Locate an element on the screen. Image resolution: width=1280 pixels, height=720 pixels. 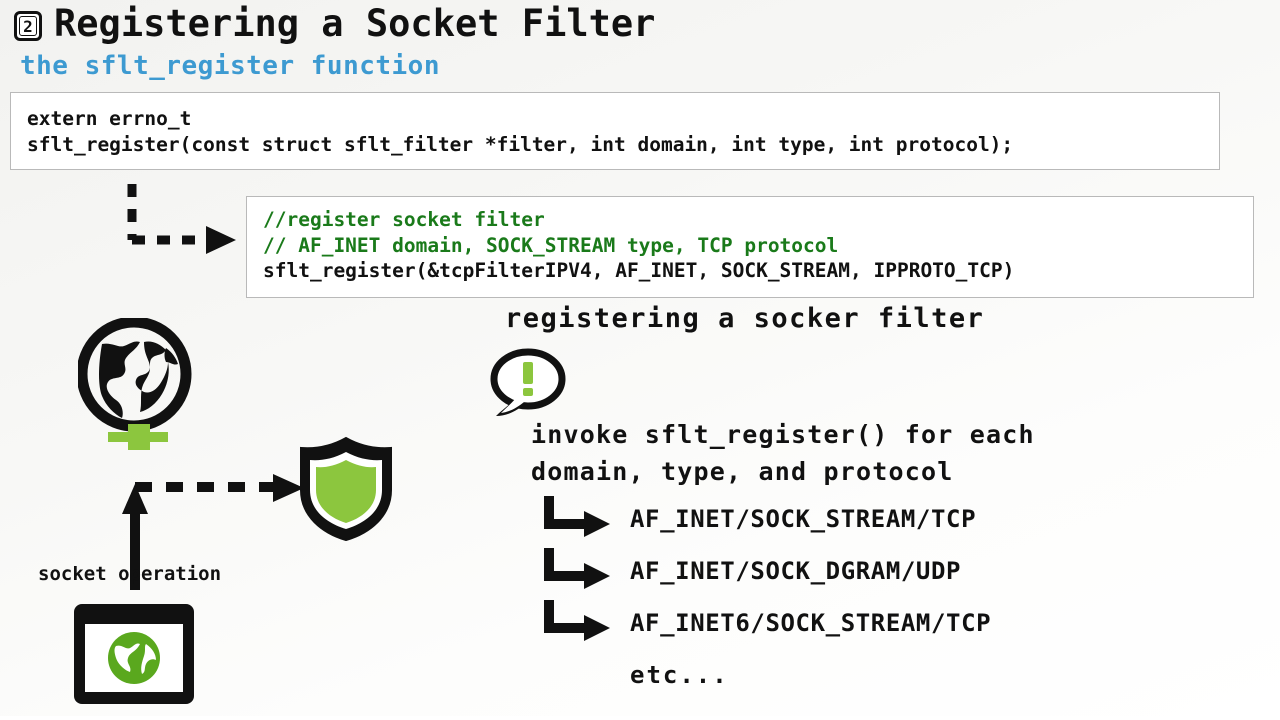
page-subtitle: the sflt_register function is located at coordinates (230, 66).